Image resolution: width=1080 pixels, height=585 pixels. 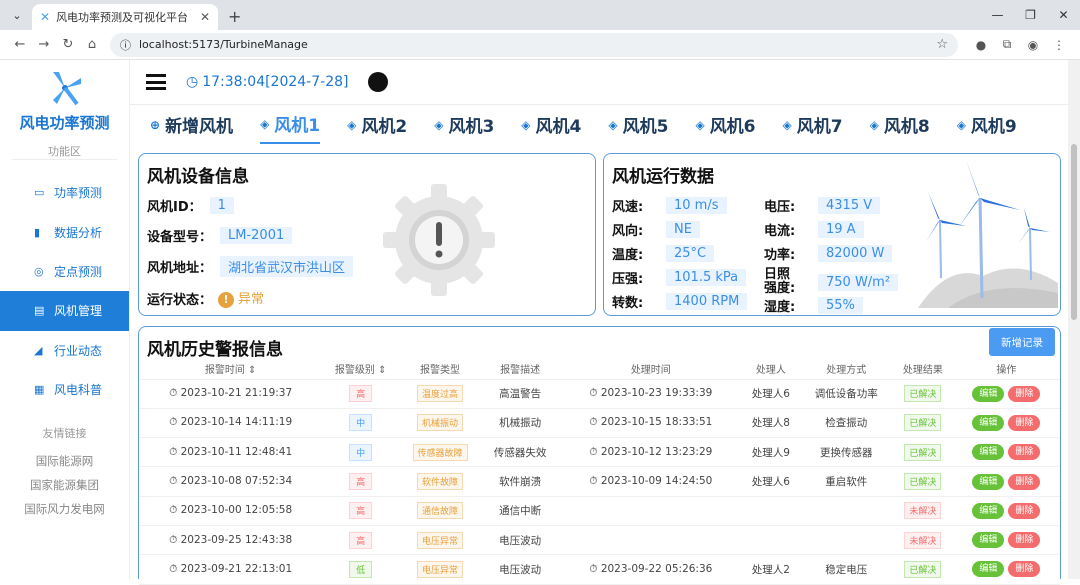 I want to click on tab-label: 风机7, so click(x=819, y=127).